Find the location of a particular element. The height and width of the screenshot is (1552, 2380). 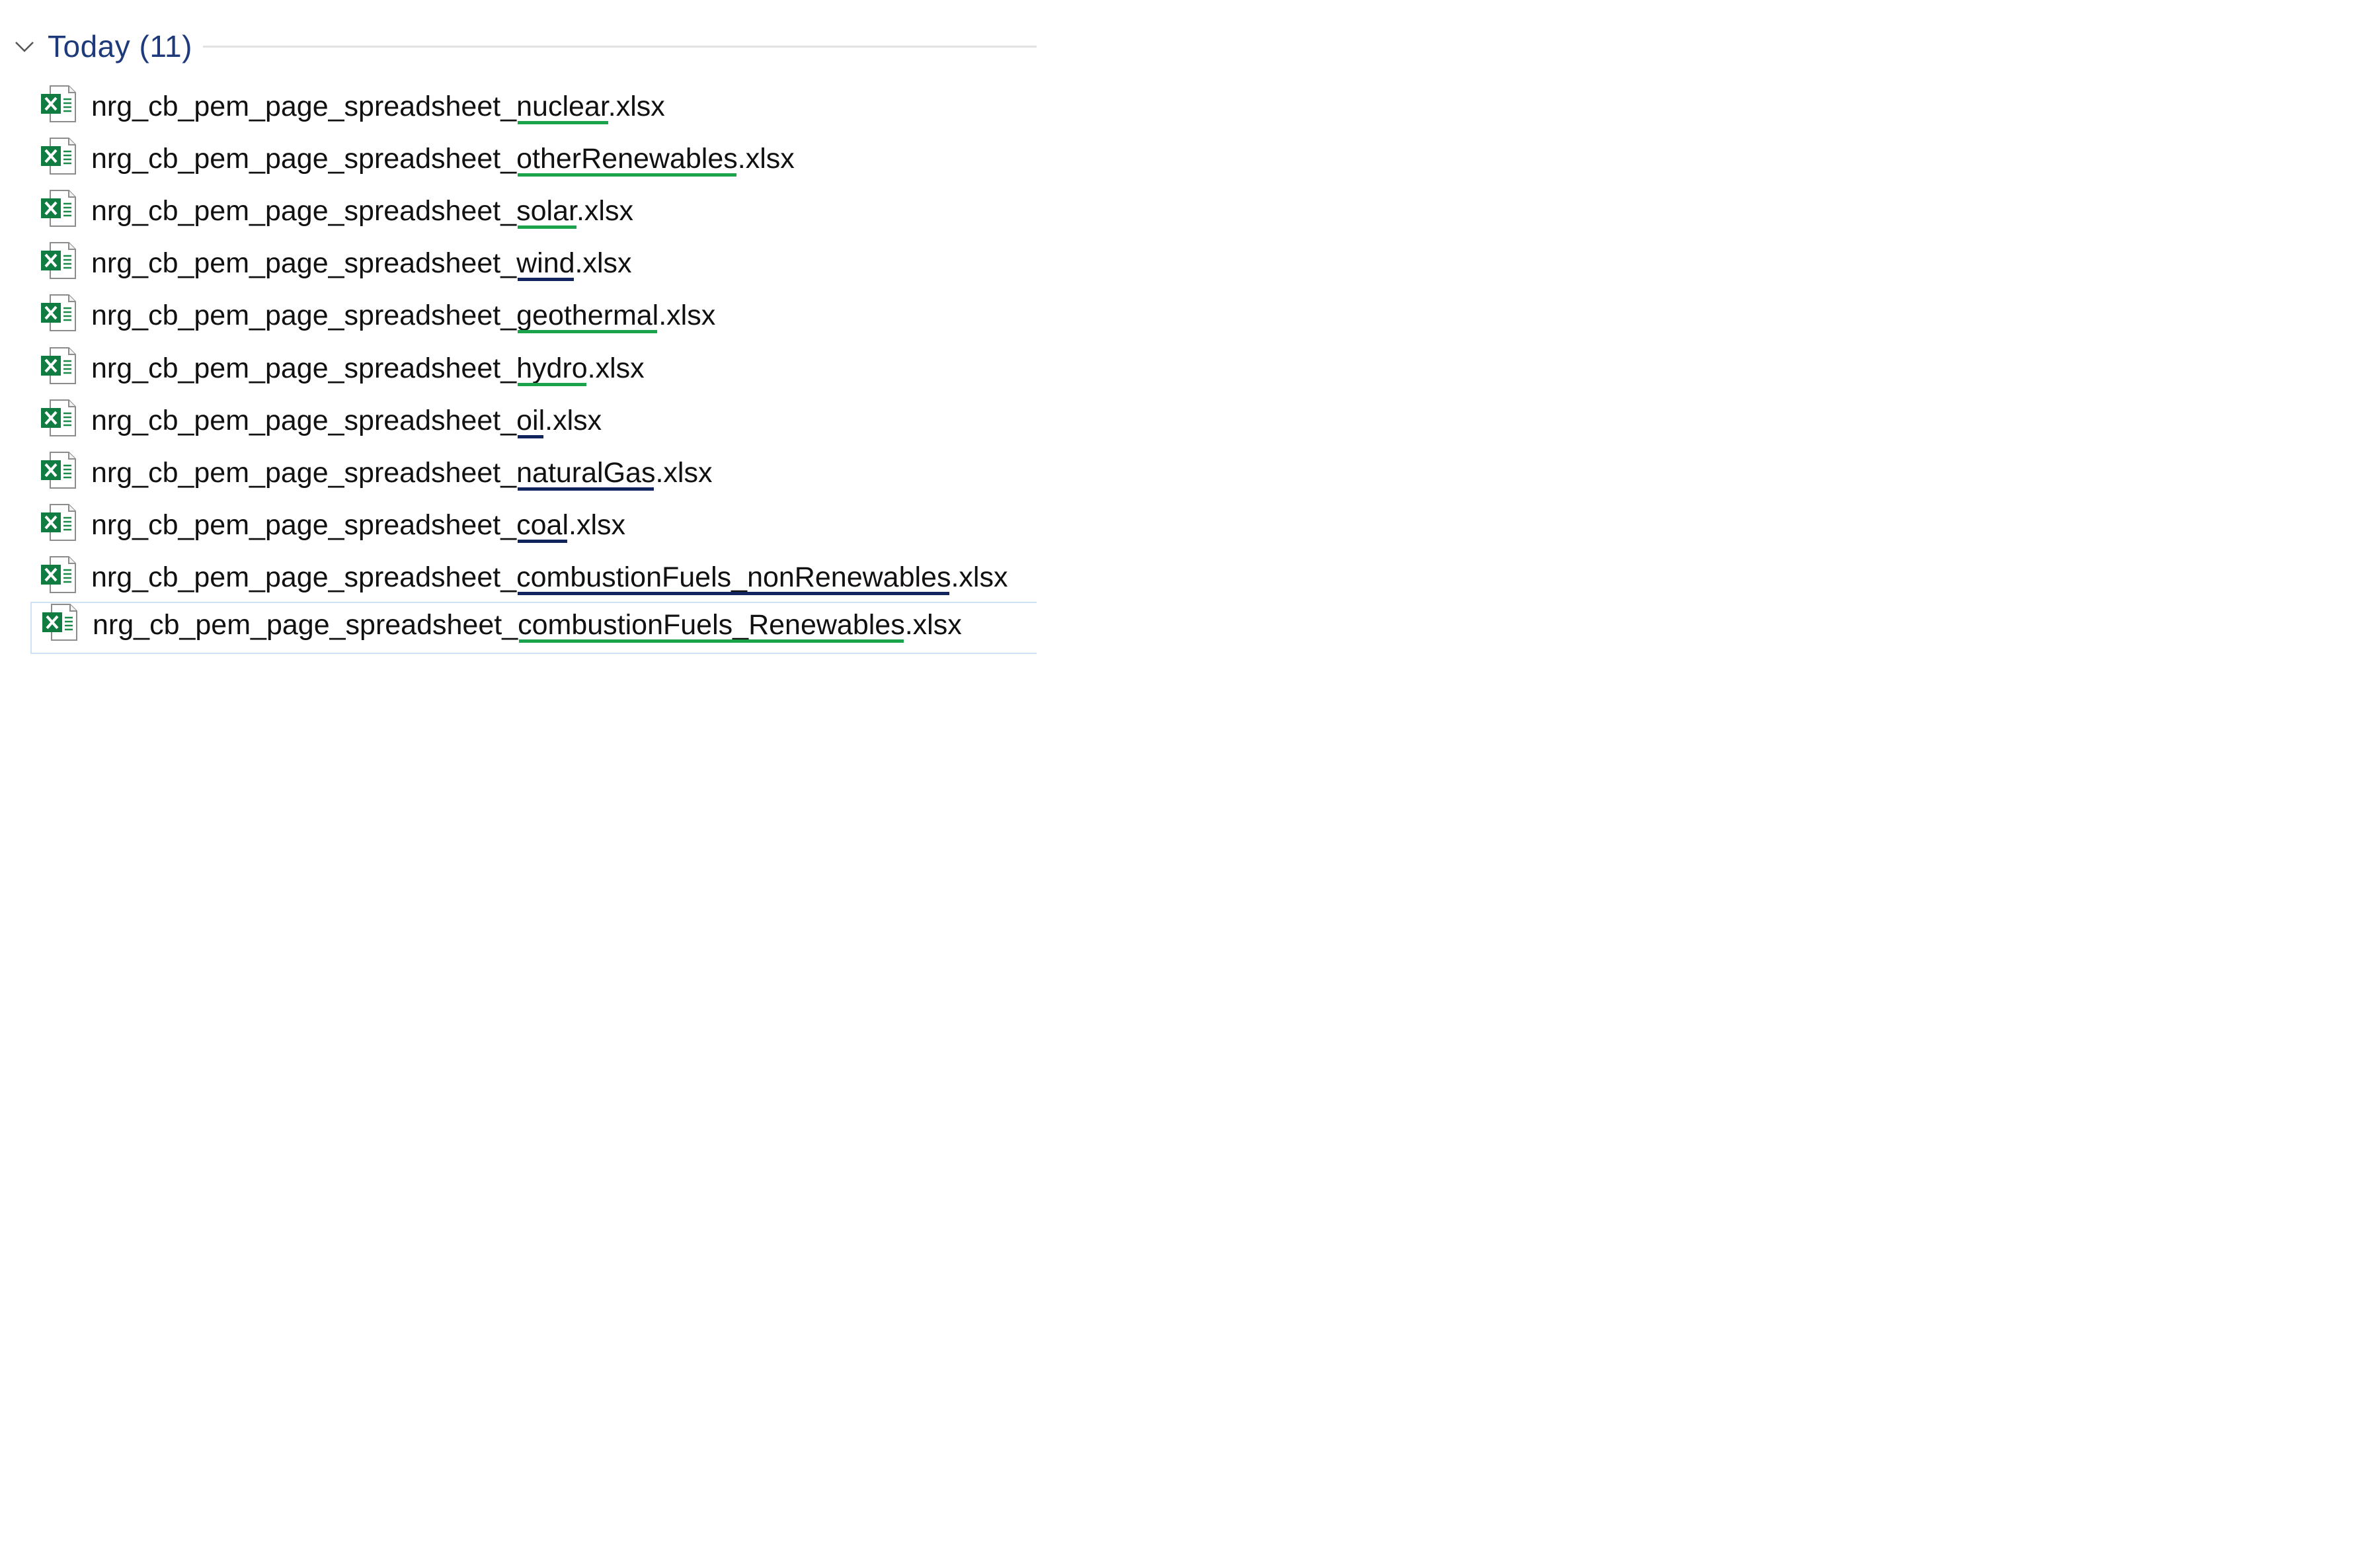

file-row: nrg_cb_pem_page_spreadsheet_solar.xlsx is located at coordinates (518, 214).